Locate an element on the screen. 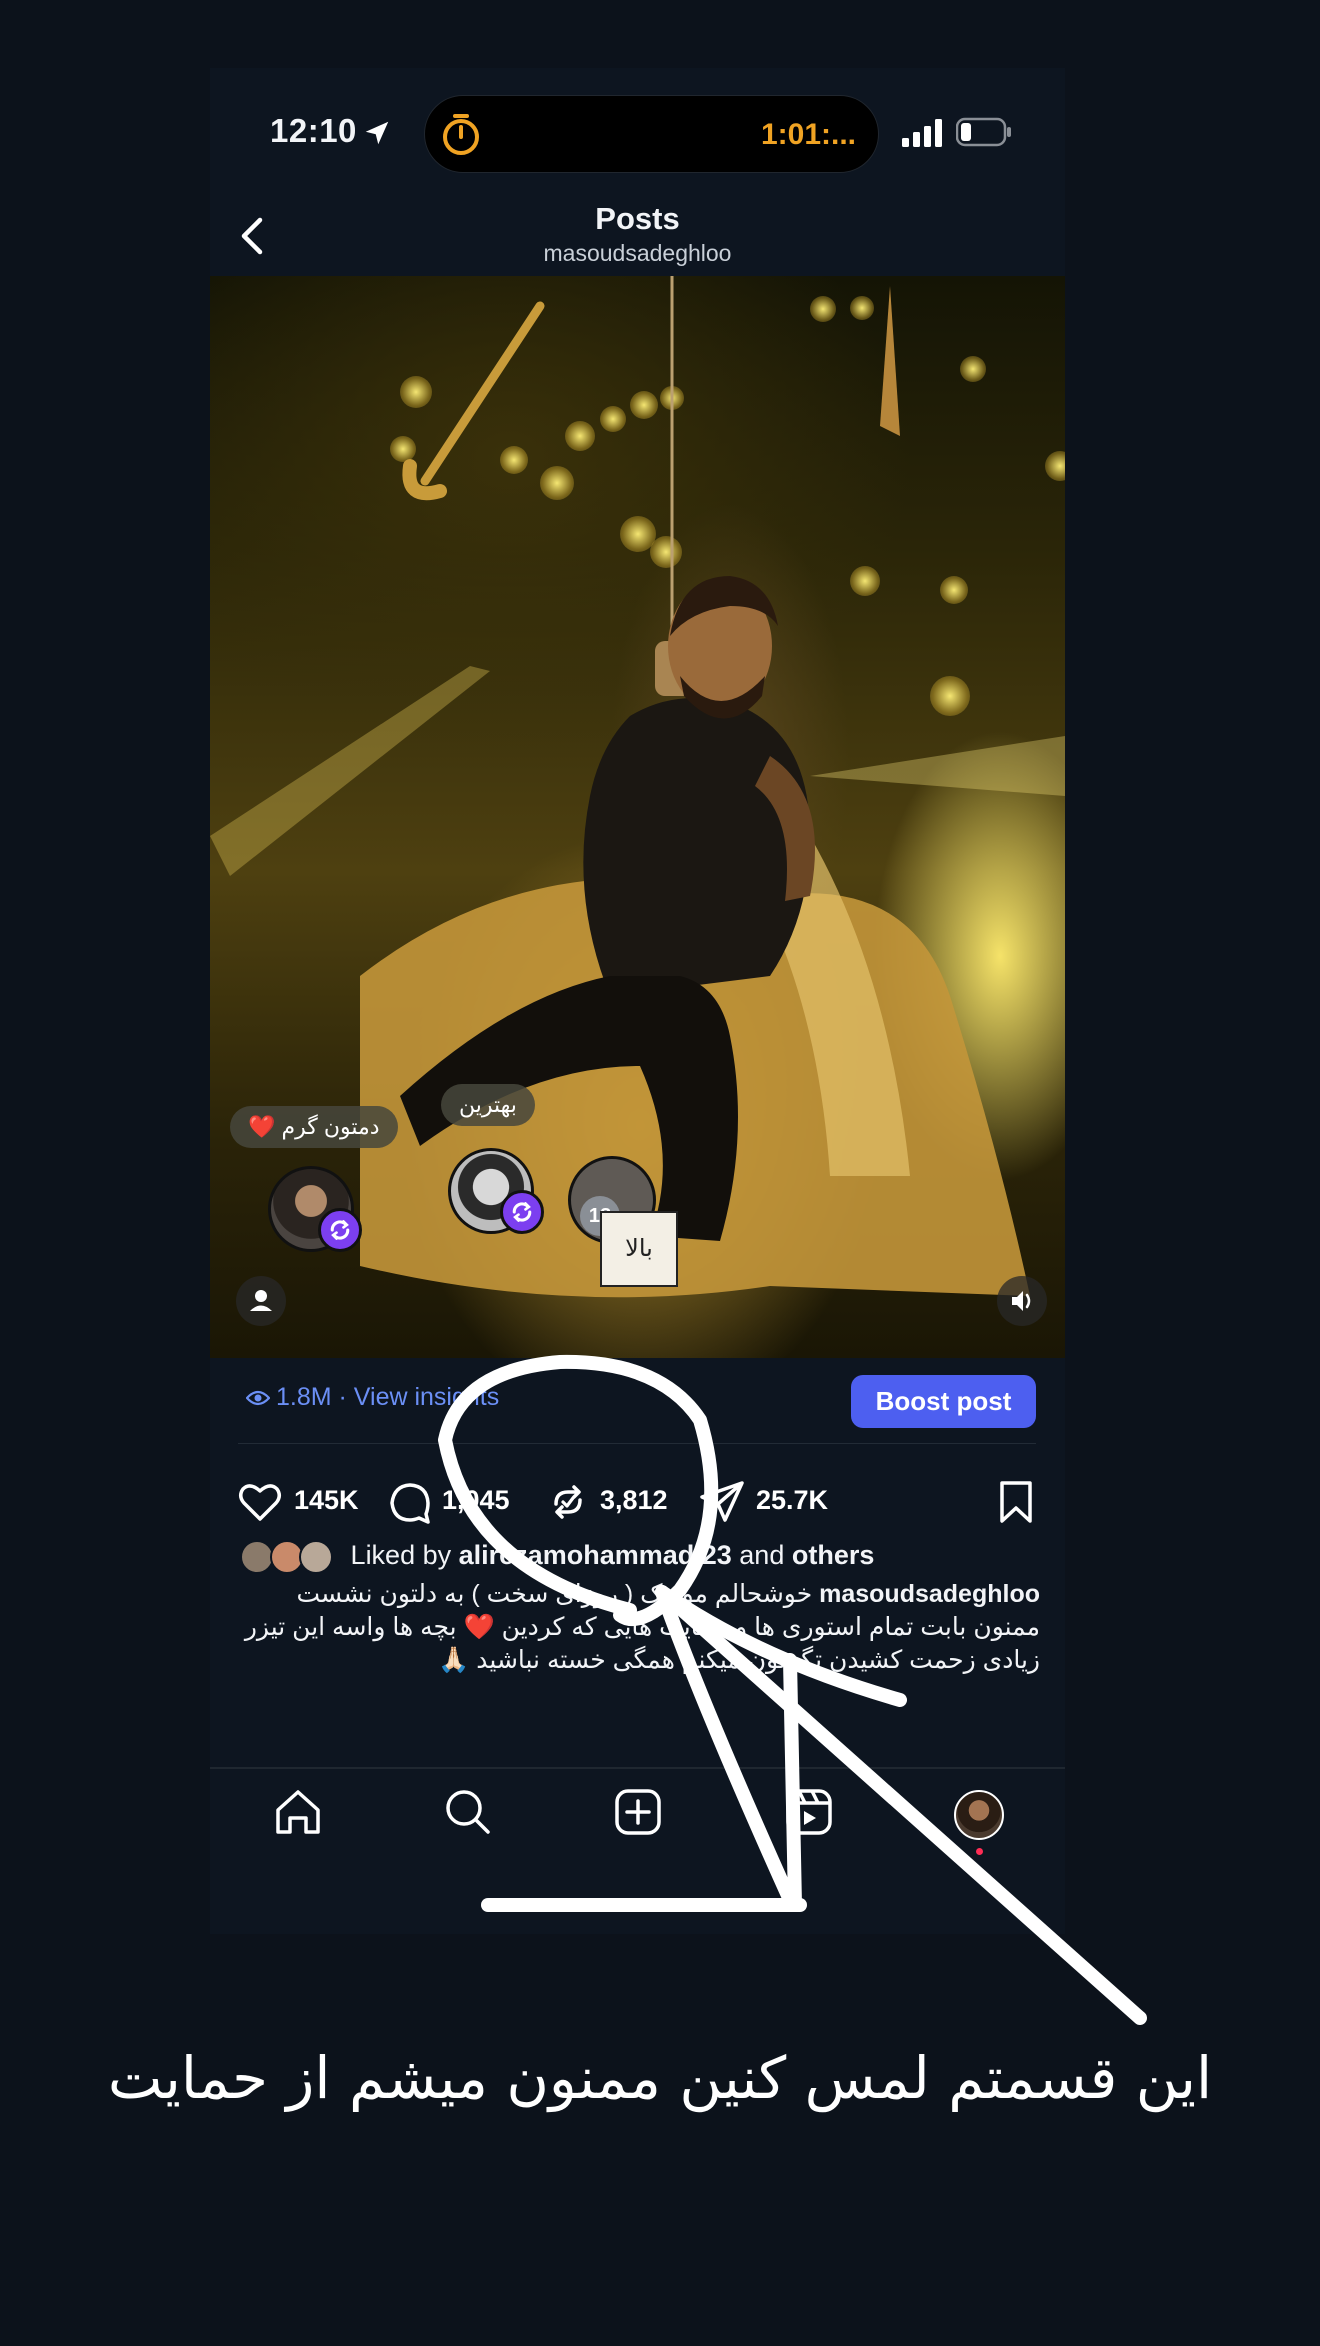 The height and width of the screenshot is (2346, 1320). annotation-message: این قسمتم لمس کنین ممنون میشم از حمایت is located at coordinates (660, 2078).